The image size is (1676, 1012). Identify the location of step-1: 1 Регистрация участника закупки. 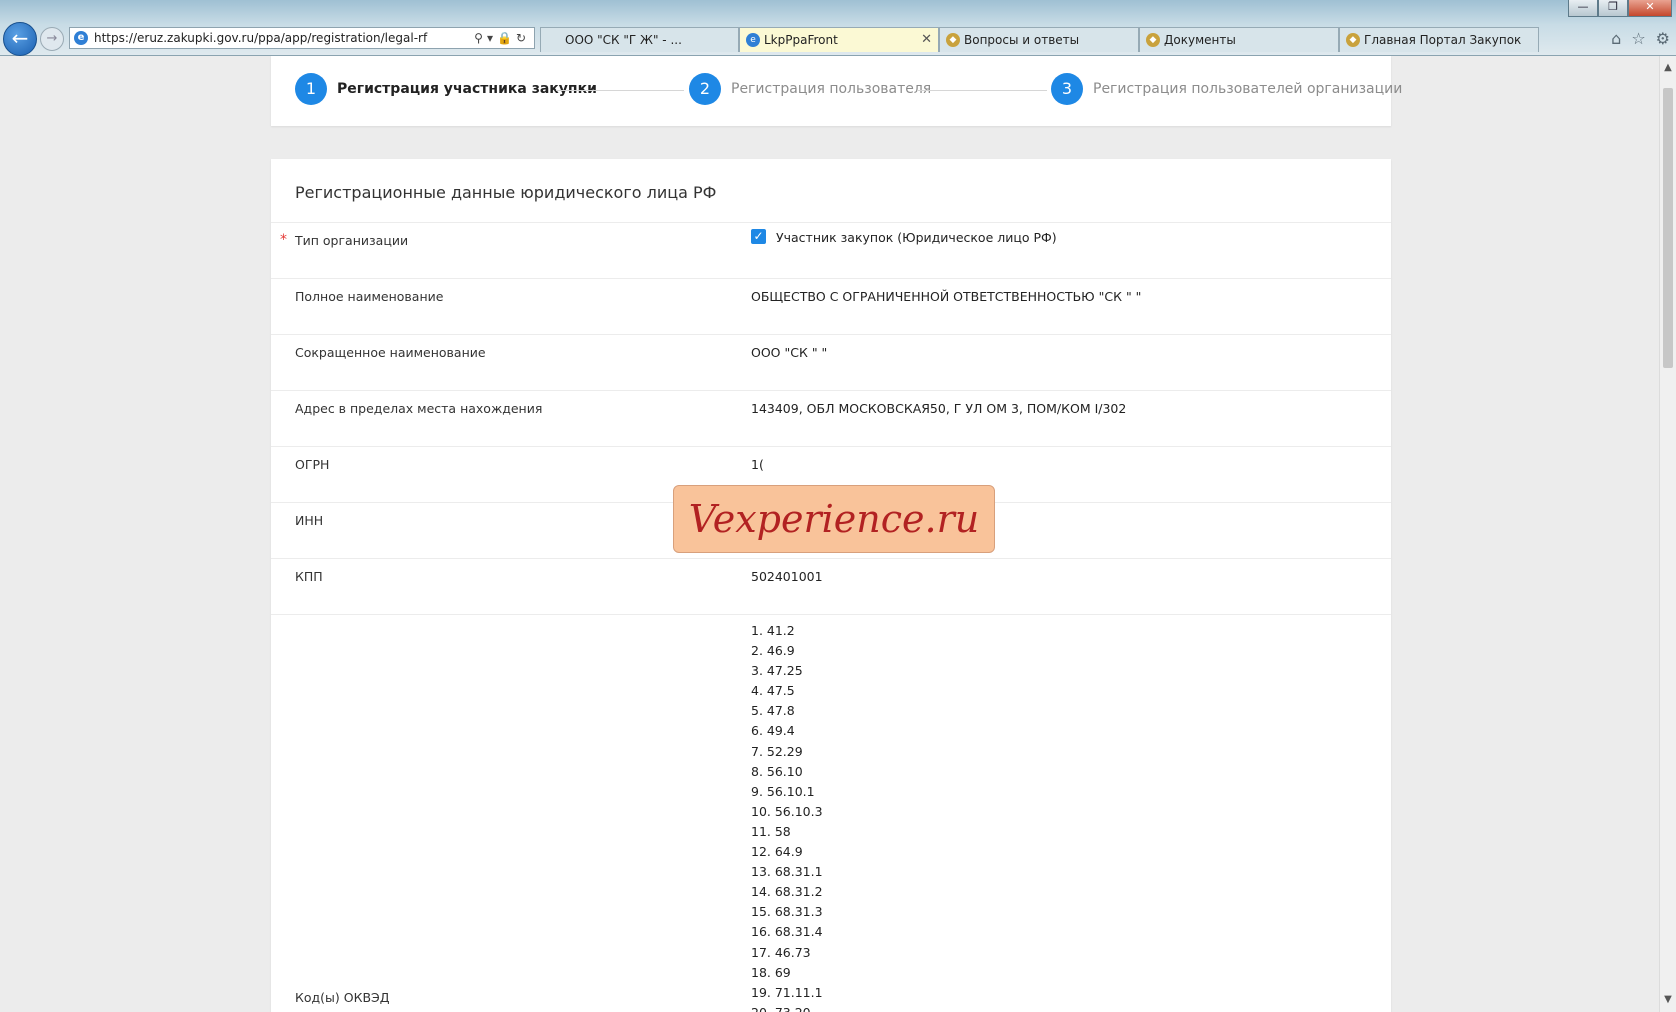
(446, 89).